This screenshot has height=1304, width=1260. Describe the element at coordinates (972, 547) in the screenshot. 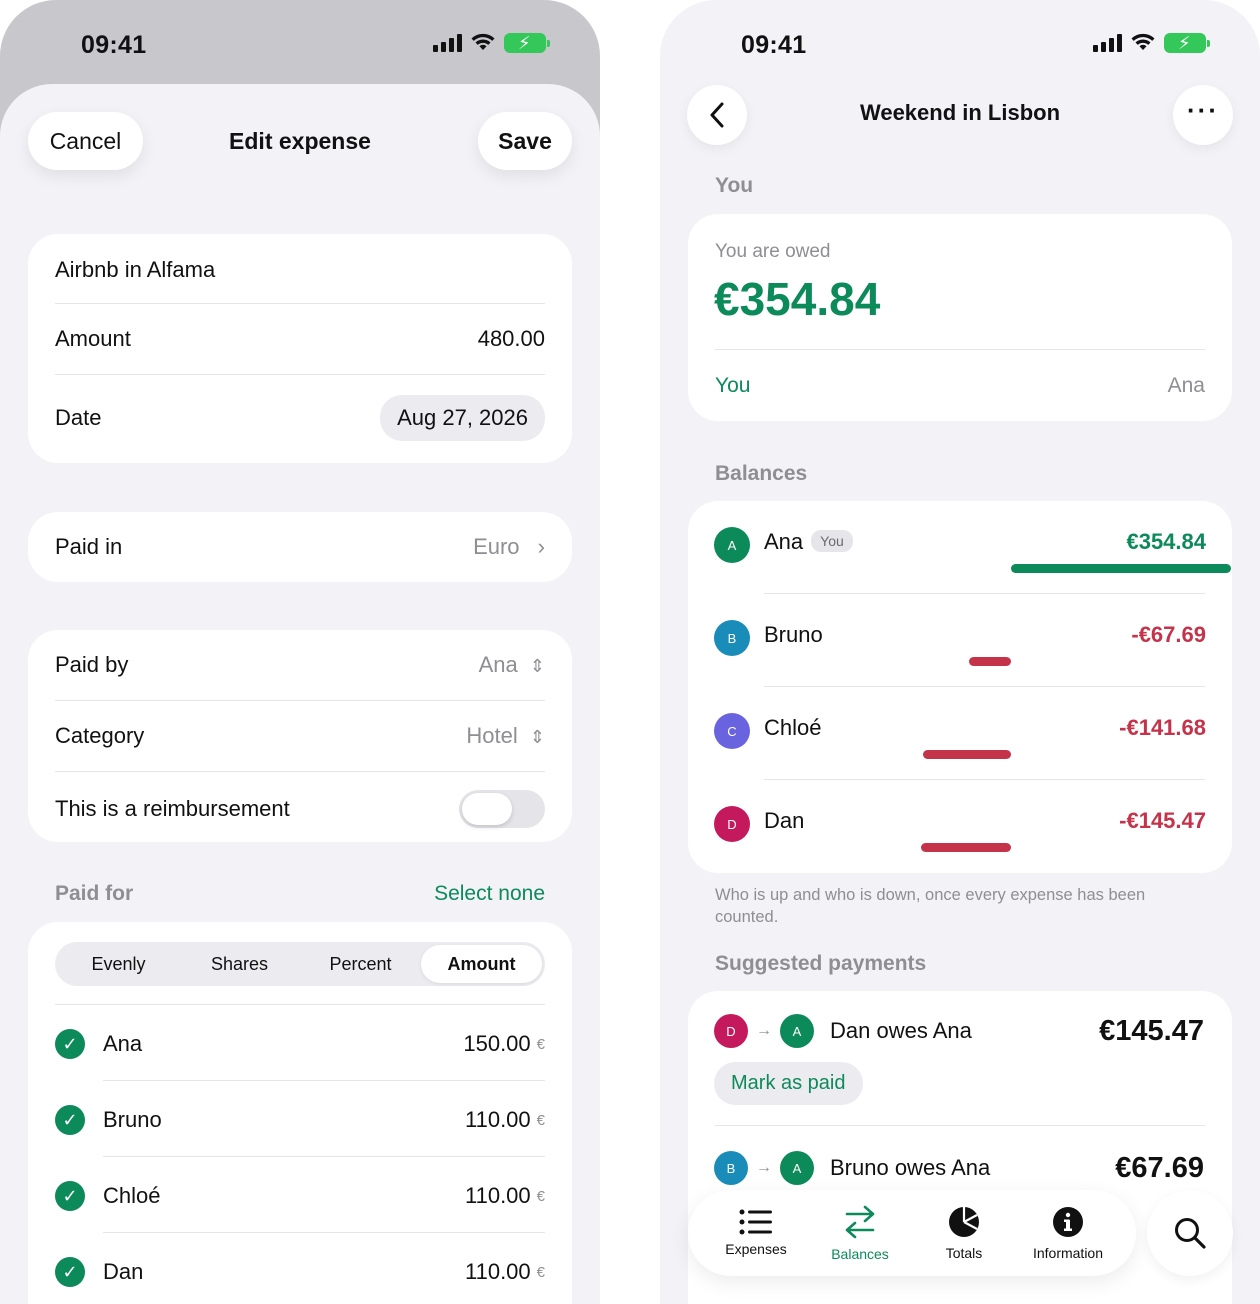

I see `balance-row: A Ana You €354.84` at that location.